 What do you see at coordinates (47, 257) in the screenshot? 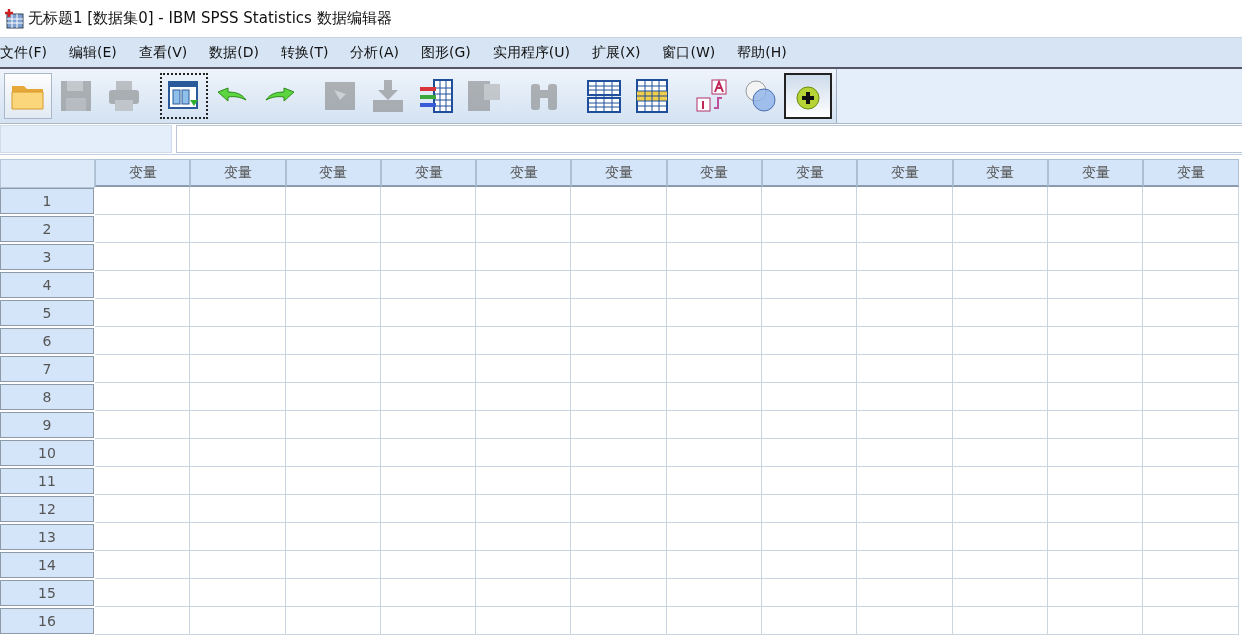
I see `row-header: 3` at bounding box center [47, 257].